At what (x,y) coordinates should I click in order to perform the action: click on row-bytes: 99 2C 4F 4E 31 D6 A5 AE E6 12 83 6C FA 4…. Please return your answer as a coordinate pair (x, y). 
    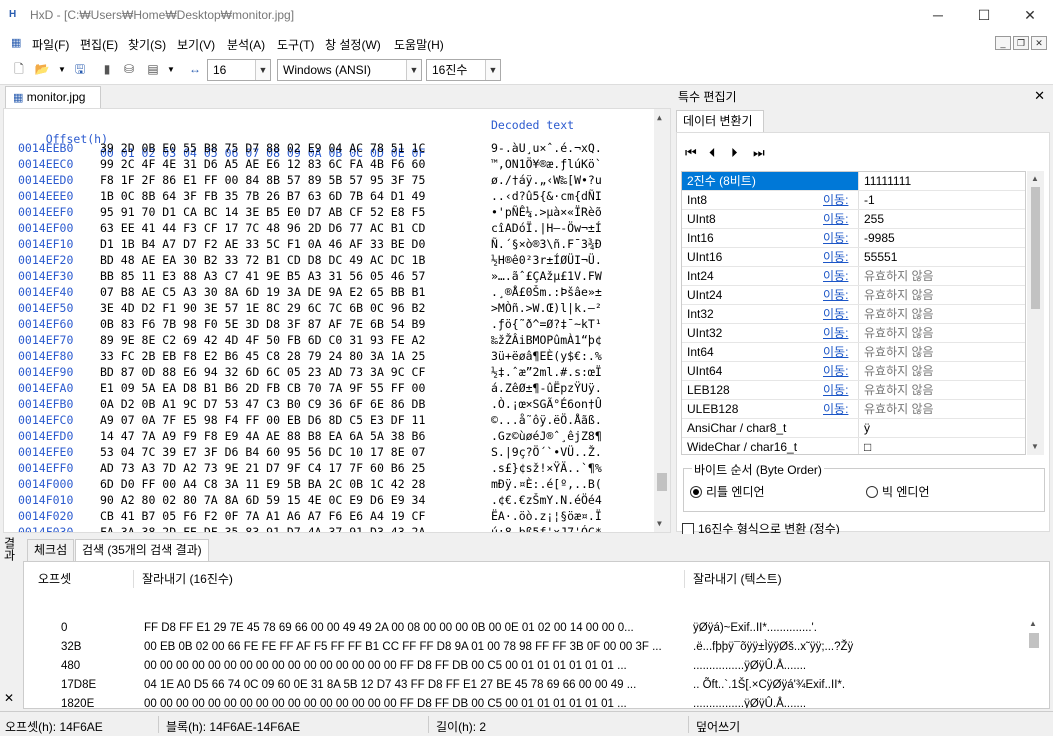
    Looking at the image, I should click on (262, 164).